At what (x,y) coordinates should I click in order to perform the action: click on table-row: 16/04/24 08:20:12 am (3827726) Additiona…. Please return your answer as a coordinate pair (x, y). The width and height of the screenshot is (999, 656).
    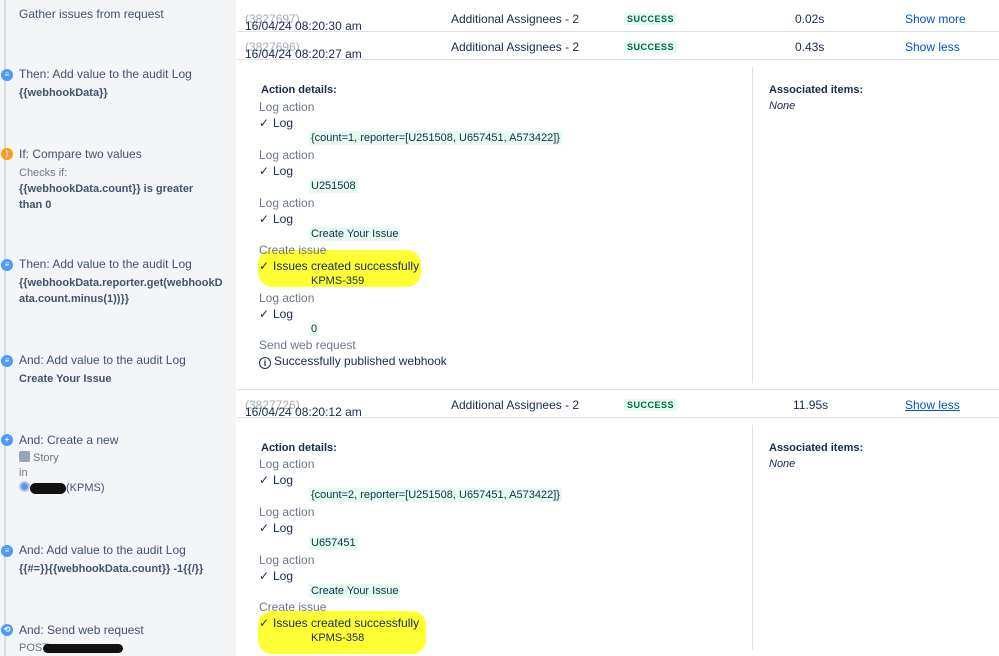
    Looking at the image, I should click on (618, 405).